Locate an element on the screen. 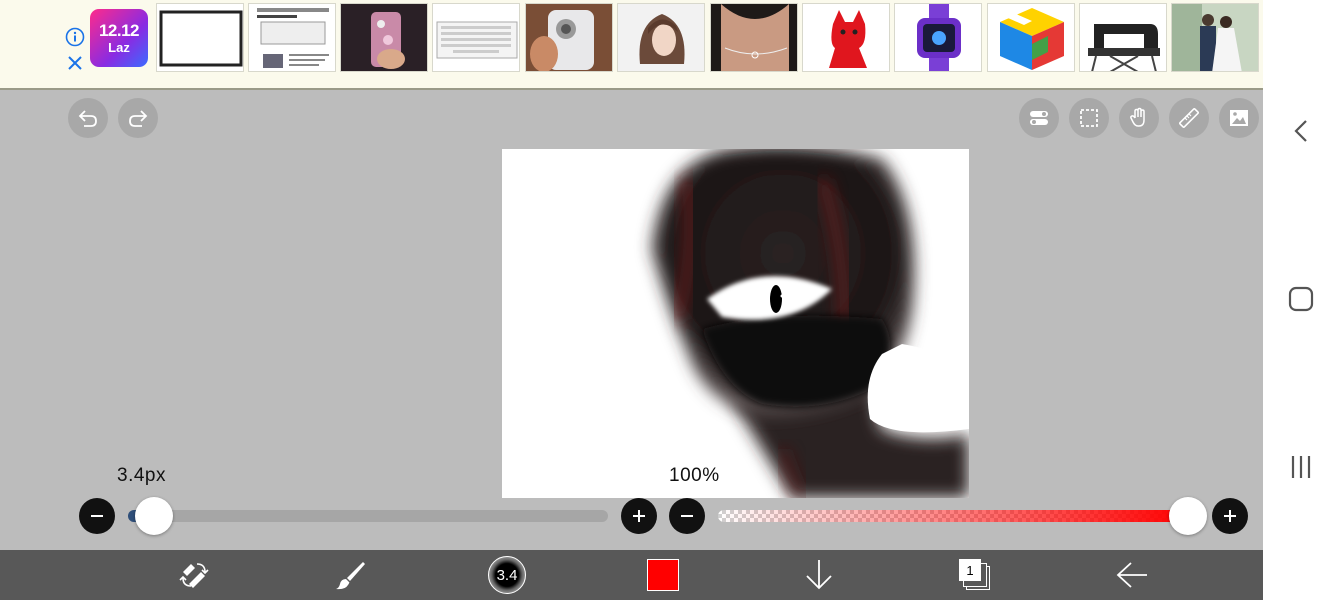 Image resolution: width=1338 pixels, height=600 pixels. ad-thumb-wig is located at coordinates (661, 37).